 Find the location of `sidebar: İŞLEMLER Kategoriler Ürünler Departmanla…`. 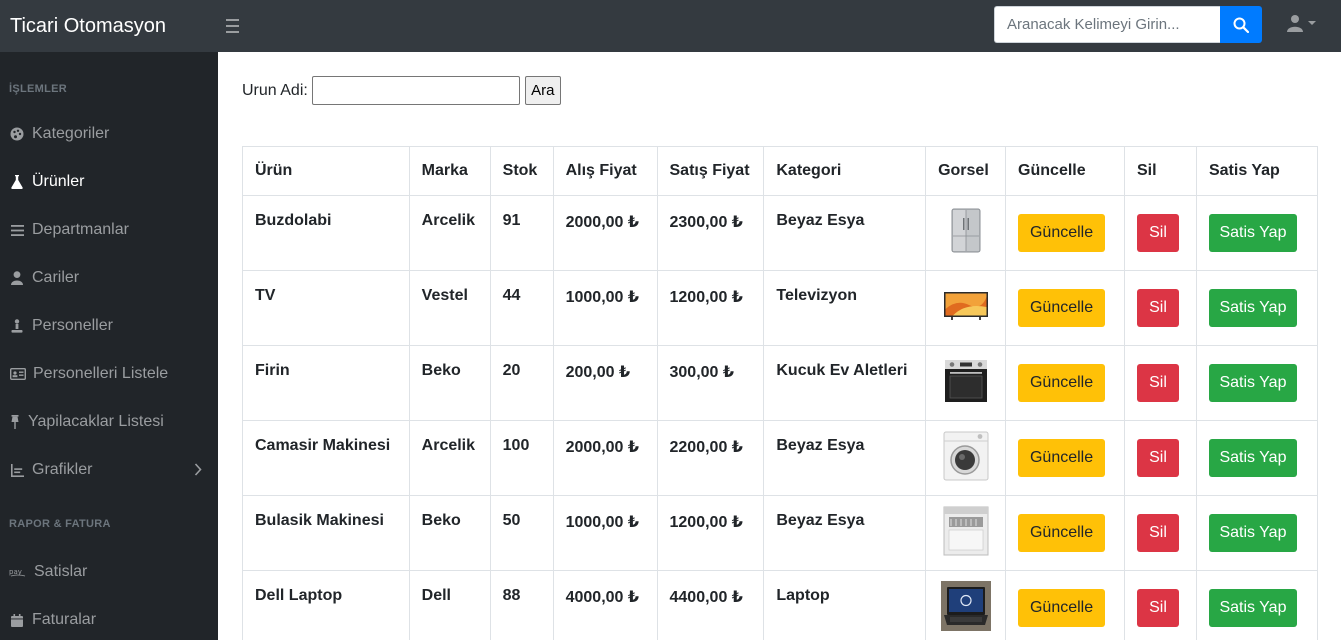

sidebar: İŞLEMLER Kategoriler Ürünler Departmanla… is located at coordinates (109, 346).